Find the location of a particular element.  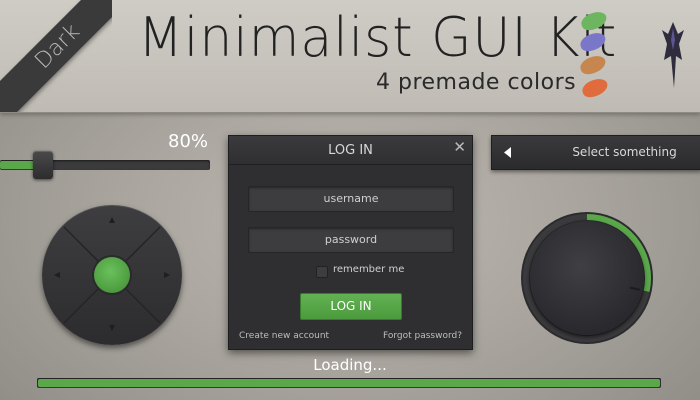

knob-dial is located at coordinates (587, 278).